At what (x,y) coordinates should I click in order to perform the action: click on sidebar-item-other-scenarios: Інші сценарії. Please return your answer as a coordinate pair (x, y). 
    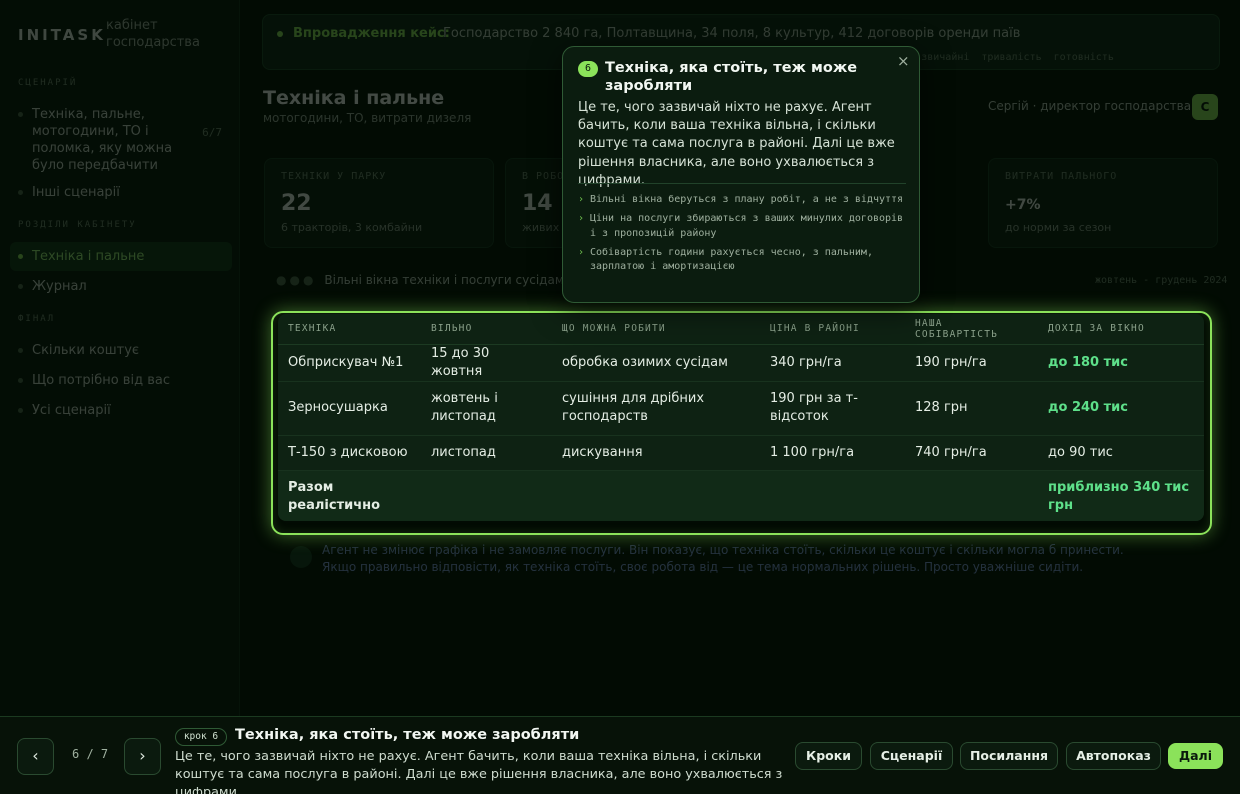
    Looking at the image, I should click on (121, 192).